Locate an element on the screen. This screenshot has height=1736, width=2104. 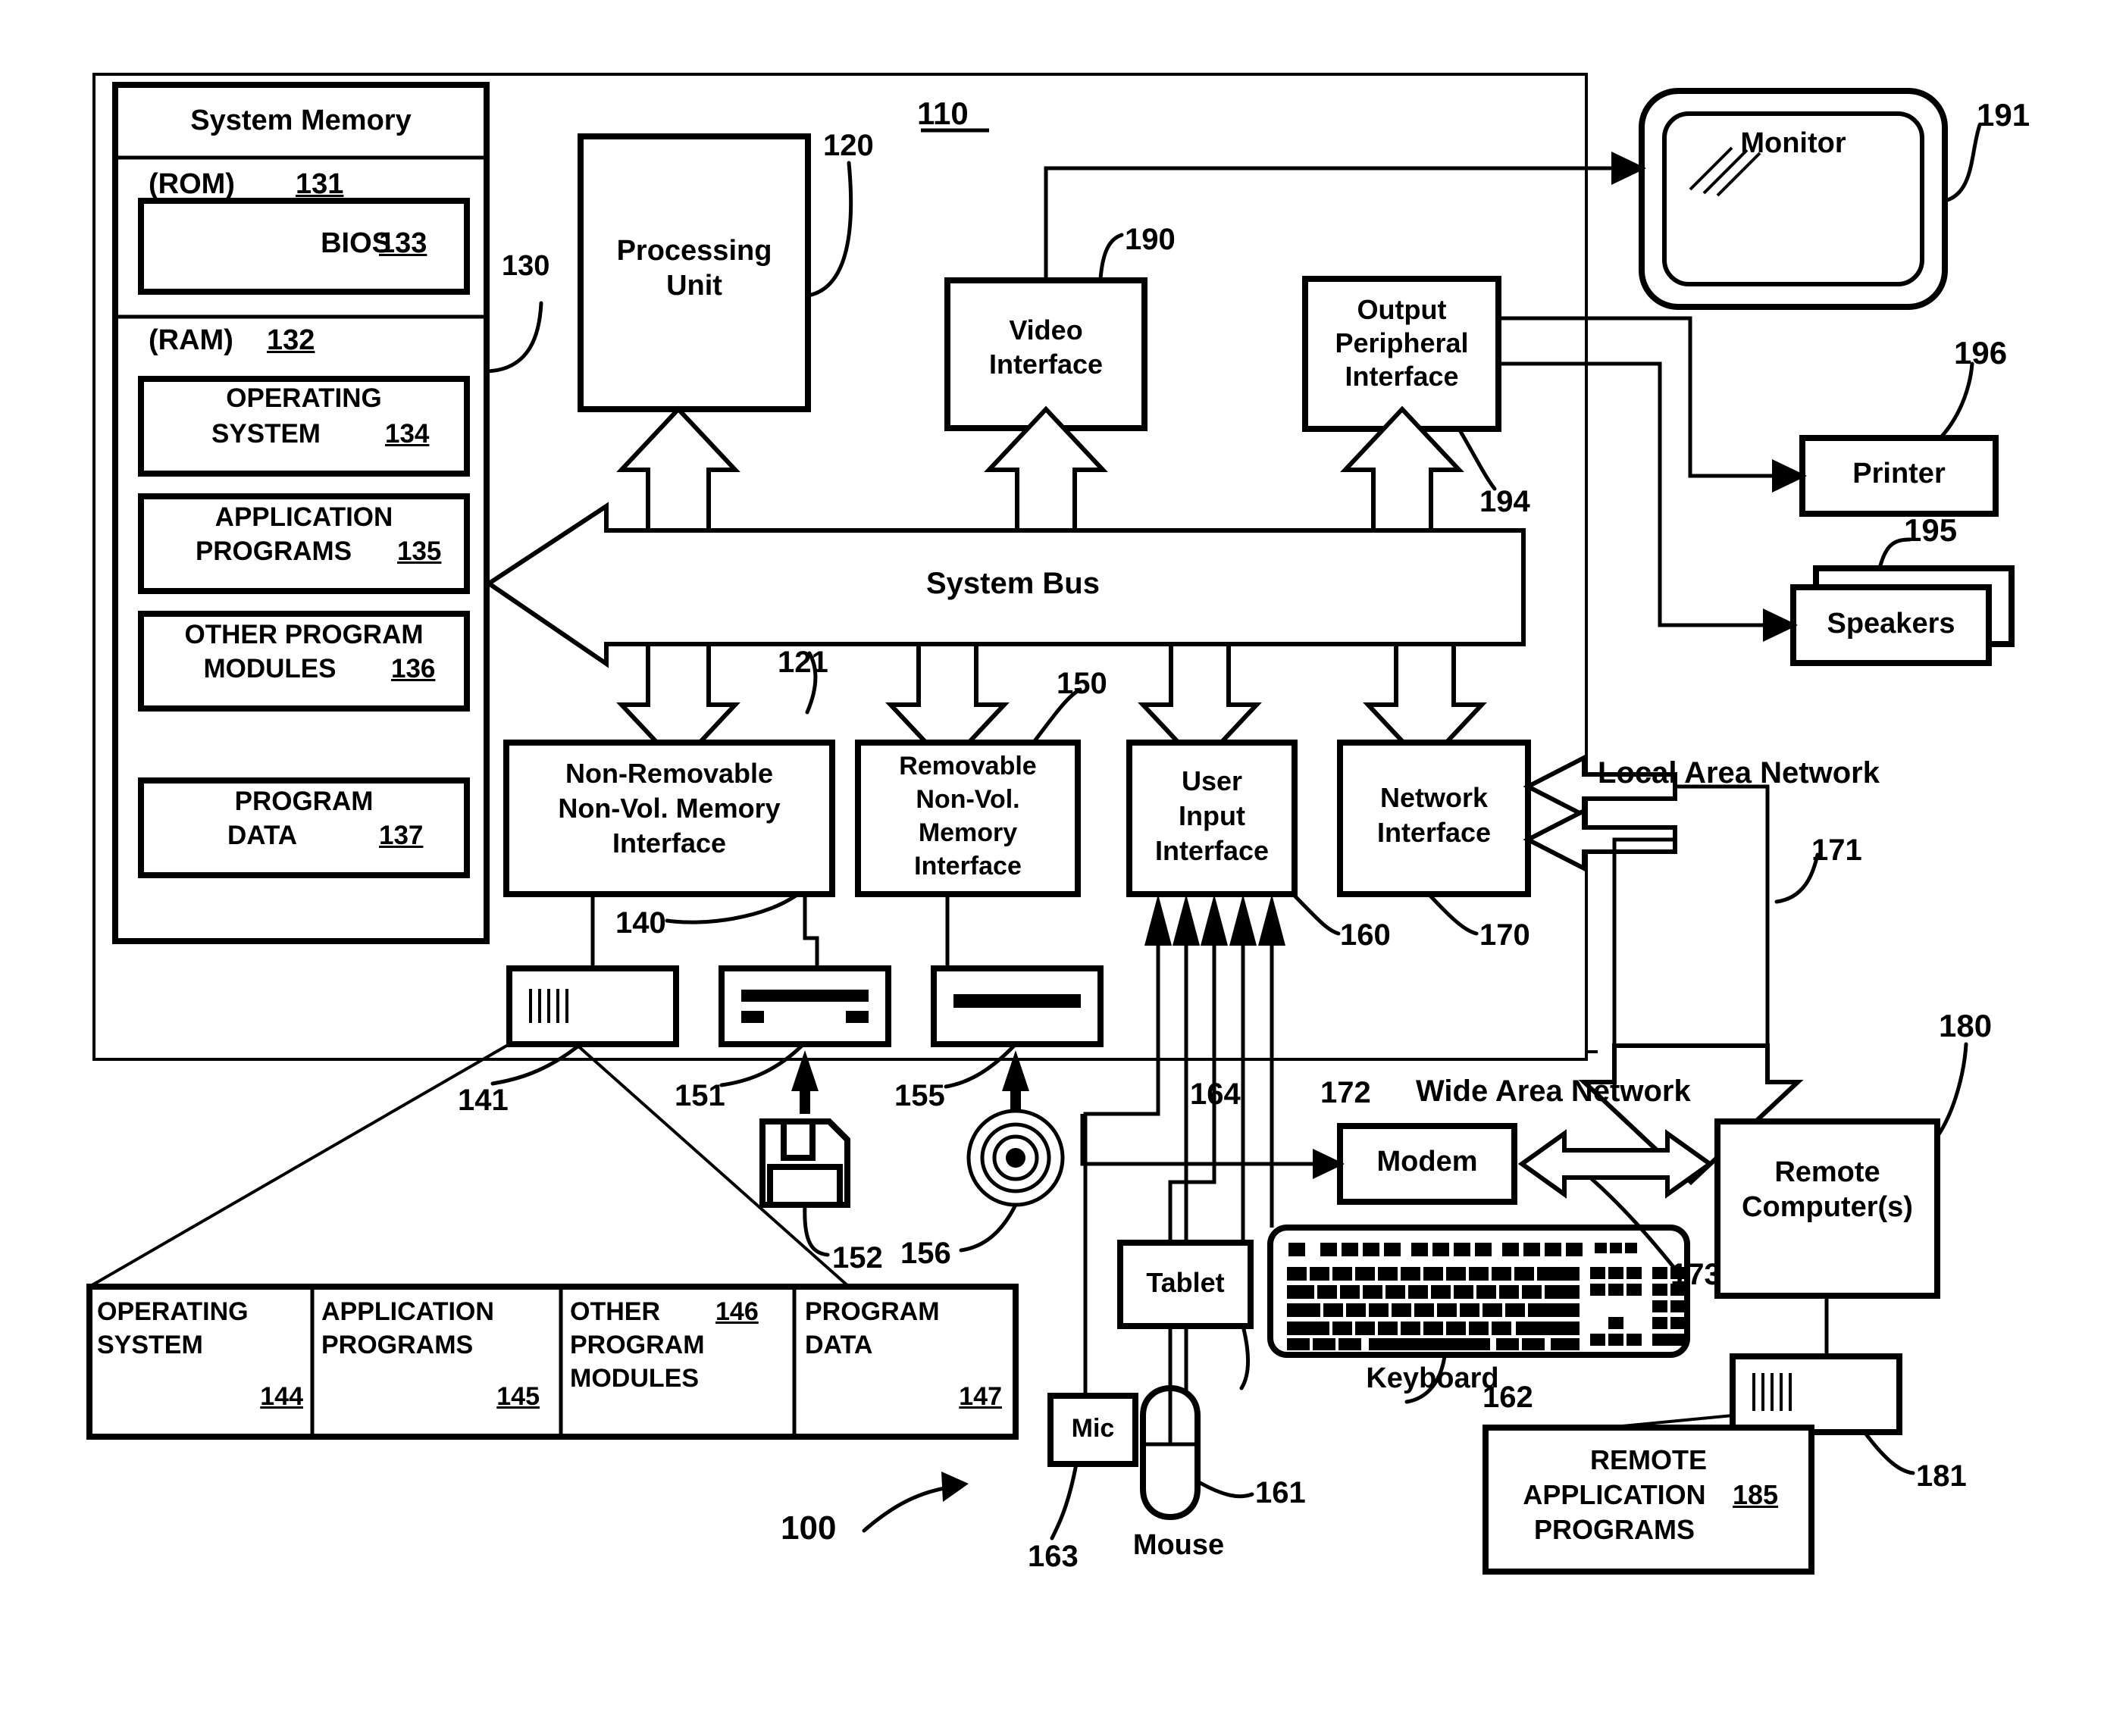
optical-drive-number: 155 is located at coordinates (919, 1095).